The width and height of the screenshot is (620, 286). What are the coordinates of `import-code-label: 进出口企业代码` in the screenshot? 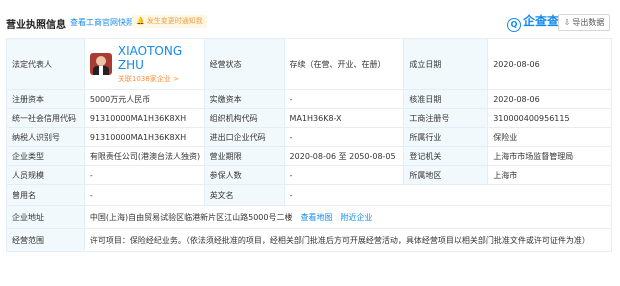 It's located at (244, 137).